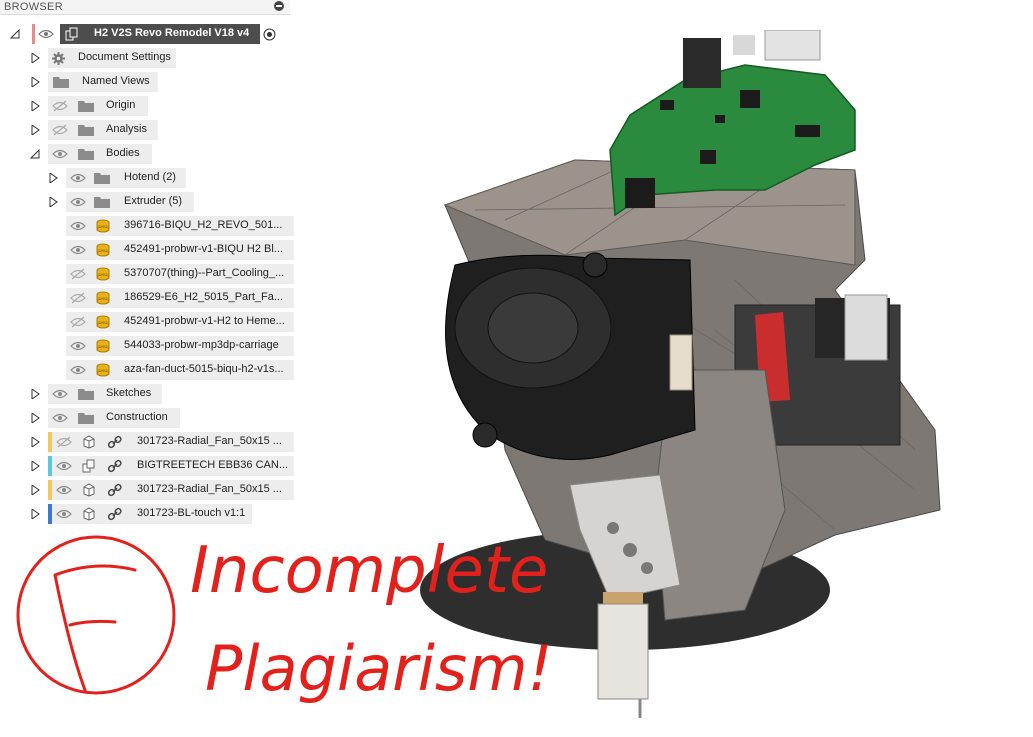  I want to click on pcb-connector-white, so click(792, 45).